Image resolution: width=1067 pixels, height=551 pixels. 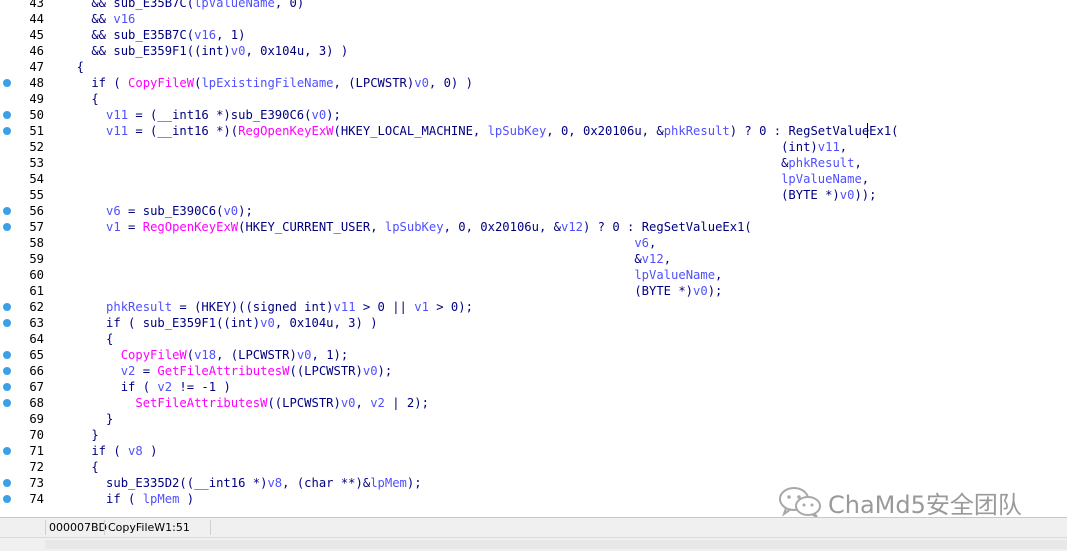 I want to click on line-number: 43, so click(x=36, y=5).